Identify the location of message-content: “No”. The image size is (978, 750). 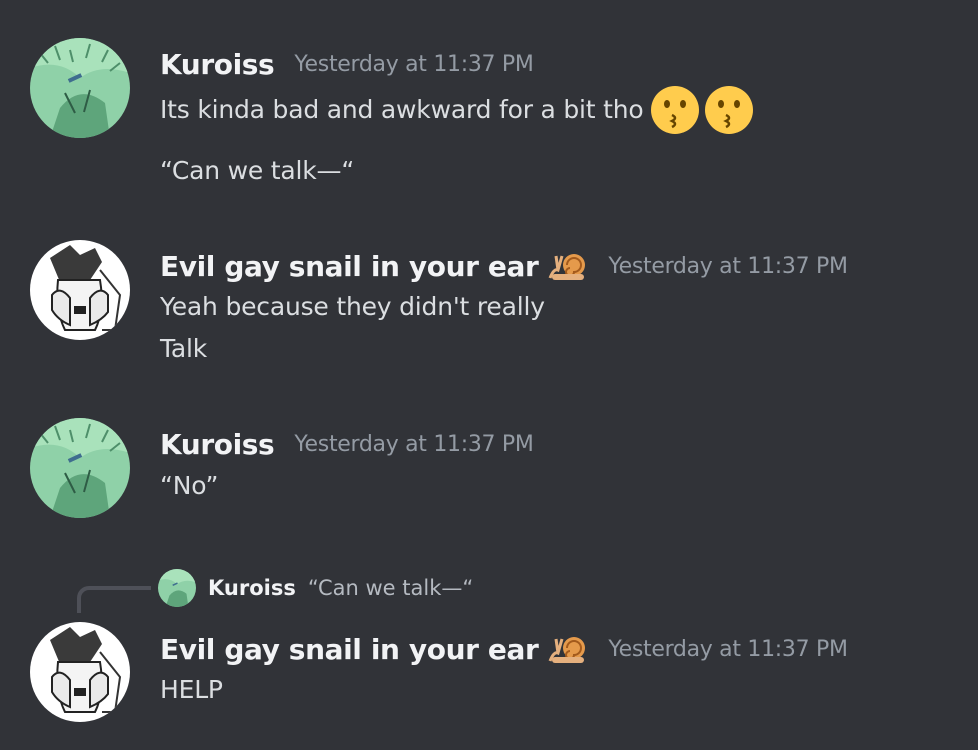
(189, 486).